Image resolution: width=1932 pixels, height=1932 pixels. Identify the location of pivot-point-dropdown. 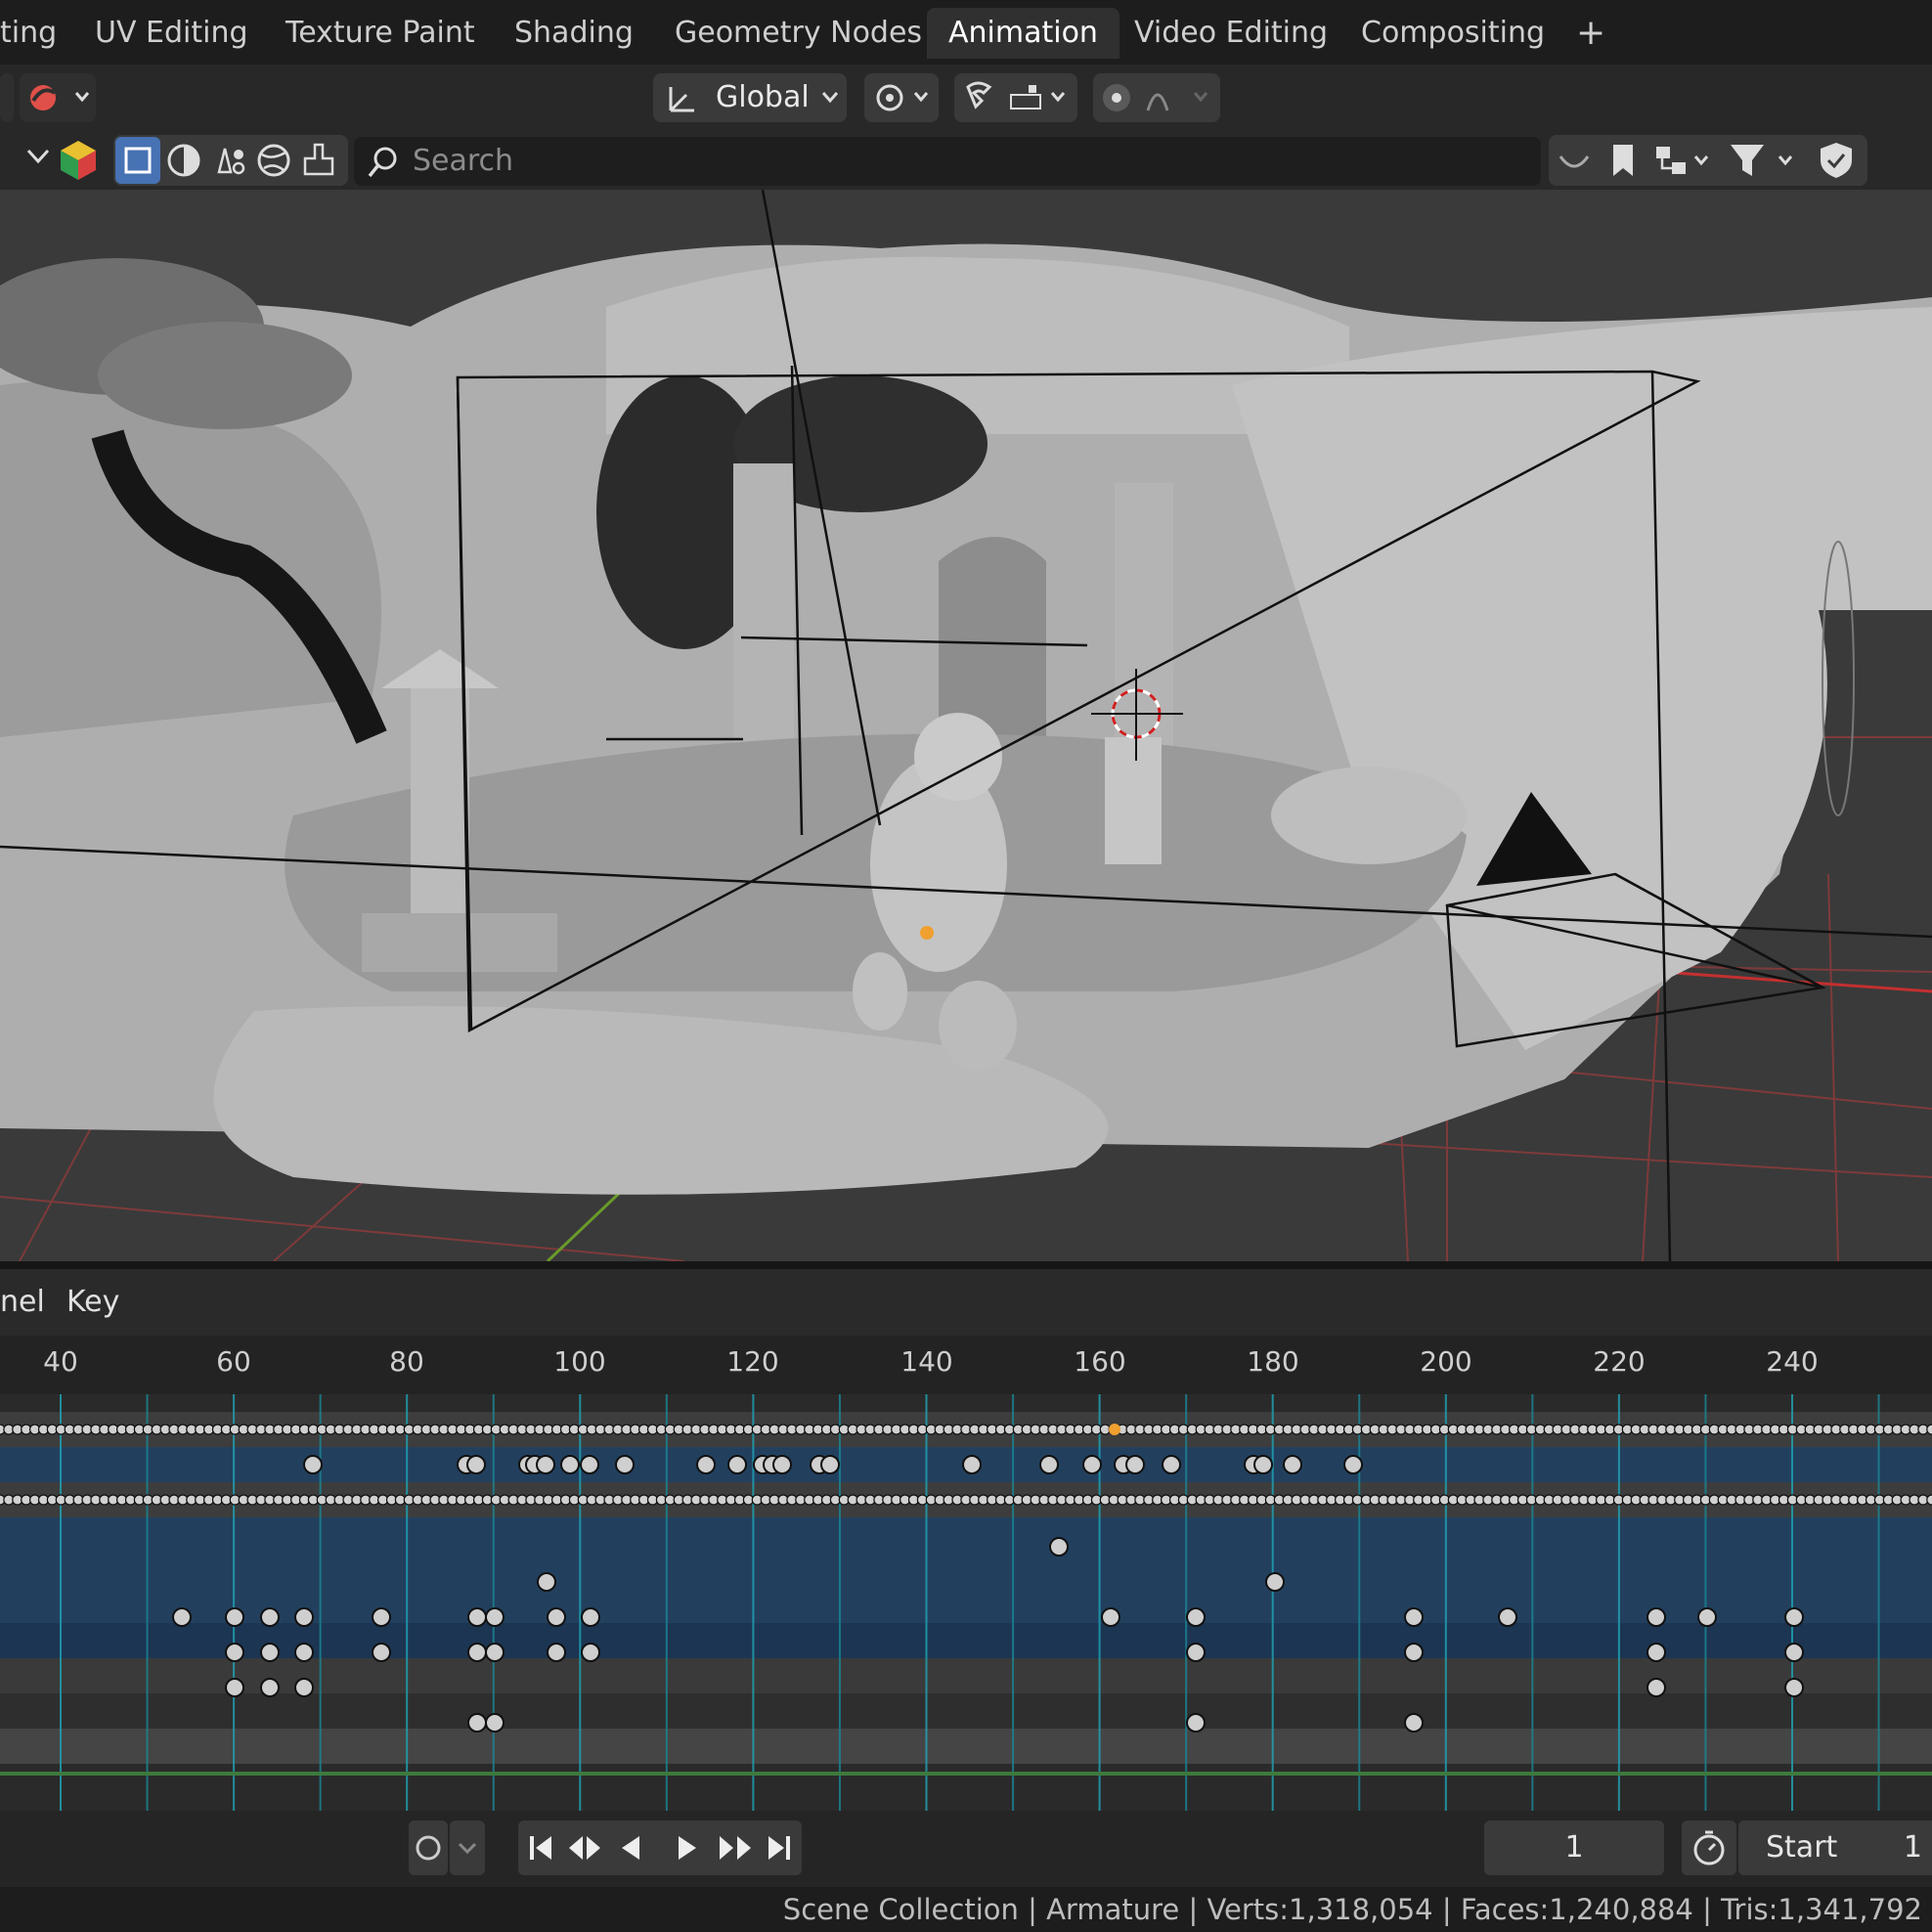
(901, 97).